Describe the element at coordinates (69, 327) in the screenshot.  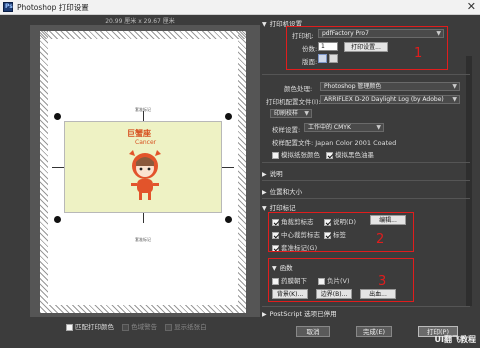
I see `match-colors-checkbox` at that location.